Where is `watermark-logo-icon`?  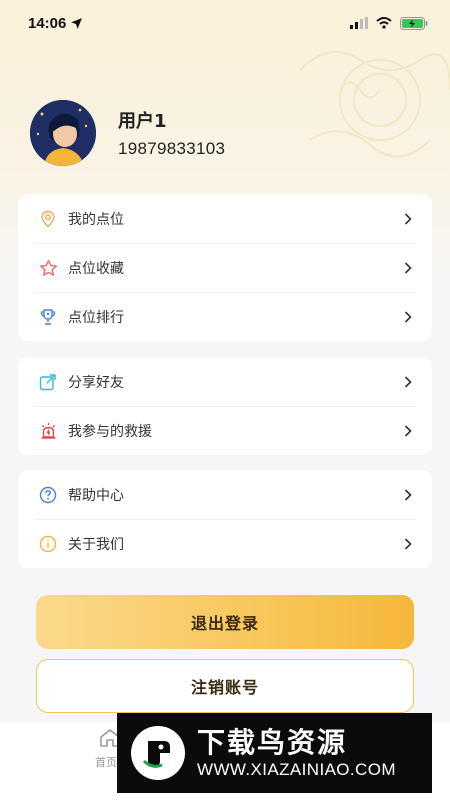 watermark-logo-icon is located at coordinates (158, 753).